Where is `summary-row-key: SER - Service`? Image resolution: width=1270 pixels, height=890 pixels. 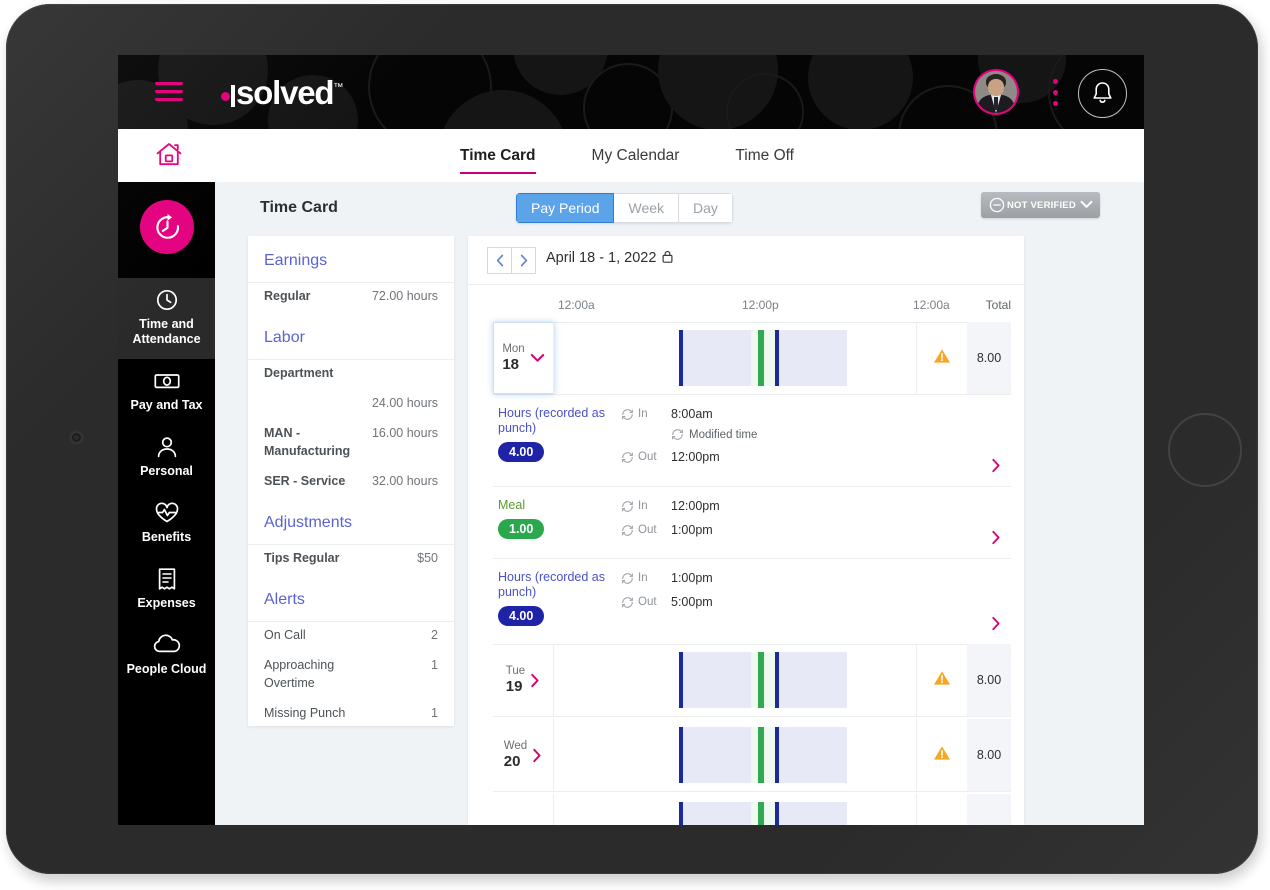
summary-row-key: SER - Service is located at coordinates (305, 481).